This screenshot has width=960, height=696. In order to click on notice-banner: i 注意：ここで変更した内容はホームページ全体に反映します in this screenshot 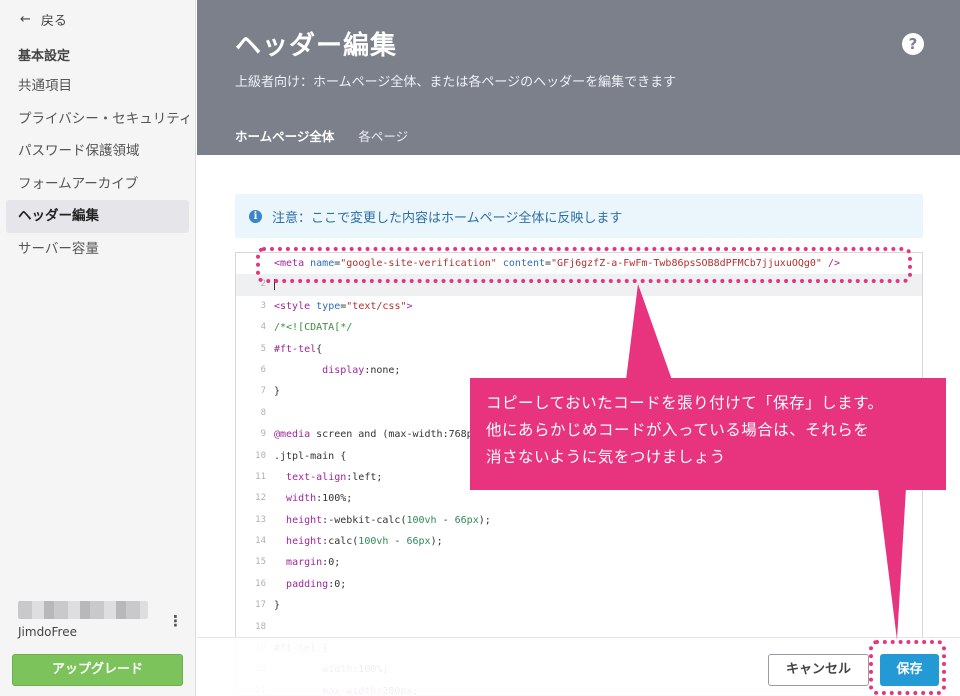, I will do `click(579, 216)`.